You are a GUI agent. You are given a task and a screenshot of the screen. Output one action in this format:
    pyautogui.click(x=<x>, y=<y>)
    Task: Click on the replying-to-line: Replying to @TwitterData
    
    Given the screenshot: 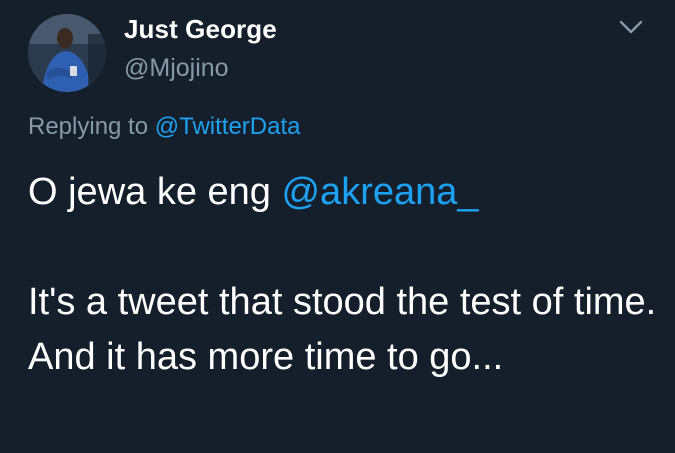 What is the action you would take?
    pyautogui.click(x=164, y=127)
    